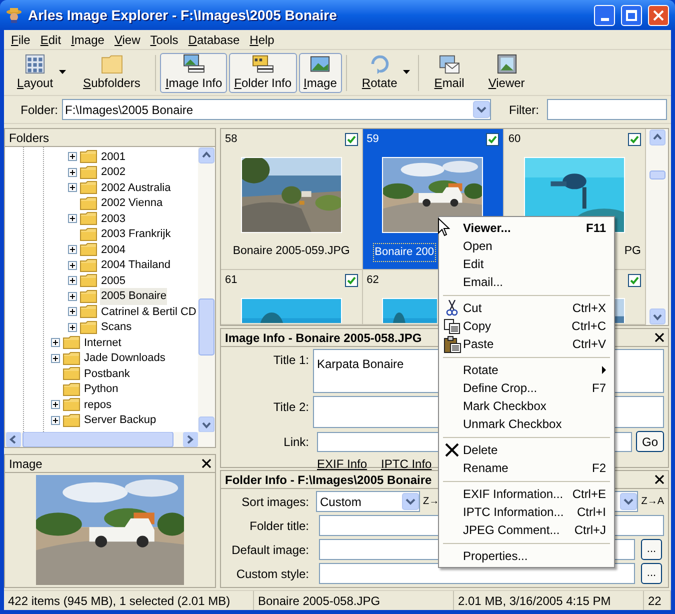 The width and height of the screenshot is (675, 614). I want to click on thumbnail-number: 62, so click(372, 280).